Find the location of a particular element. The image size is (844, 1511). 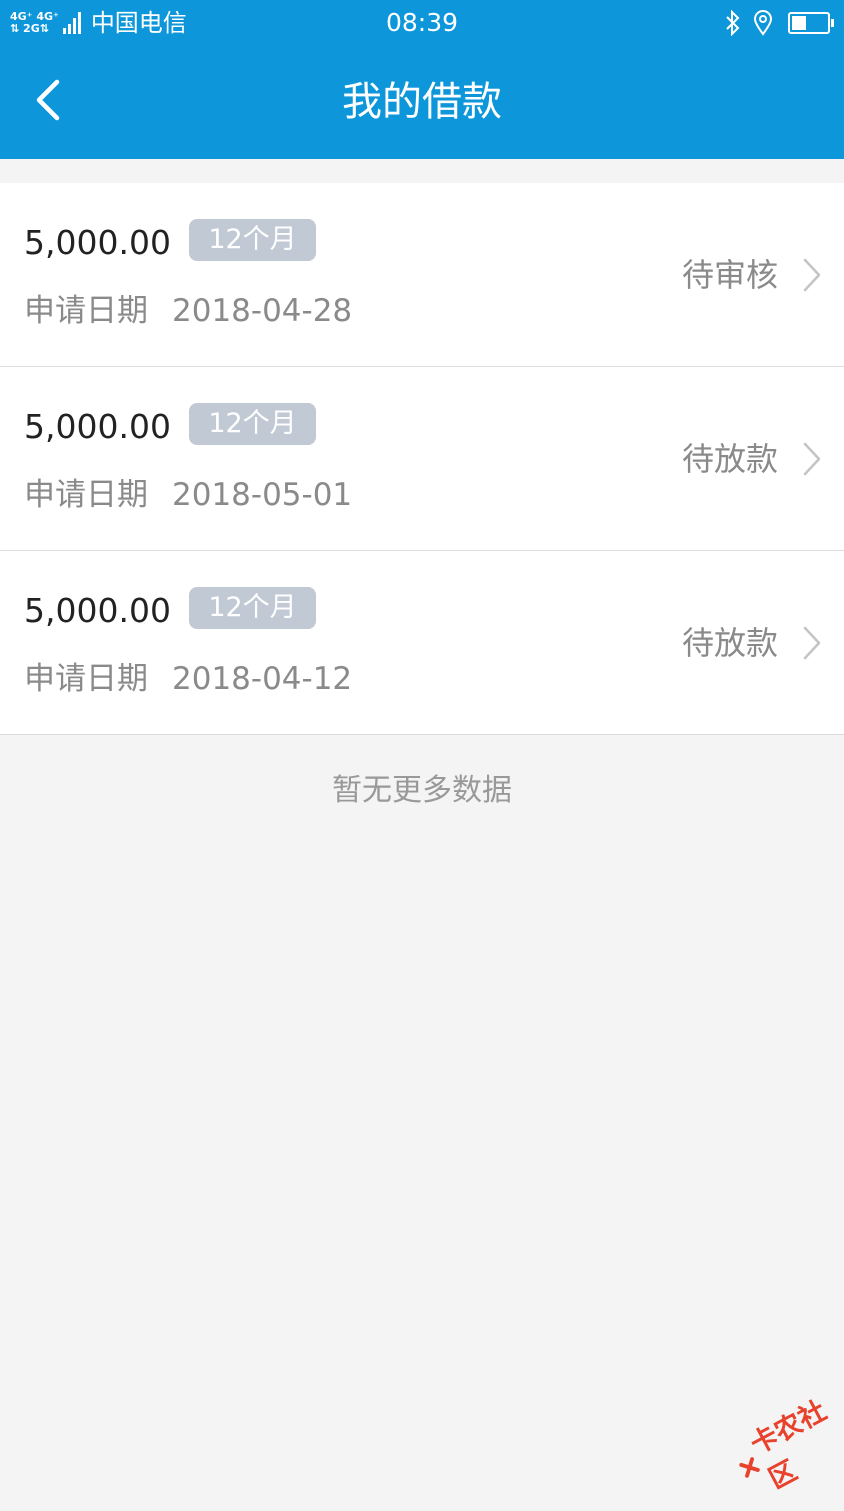

loan-item: 5,000.00 12个月 申请日期 2018-04-12 待放款 is located at coordinates (422, 643).